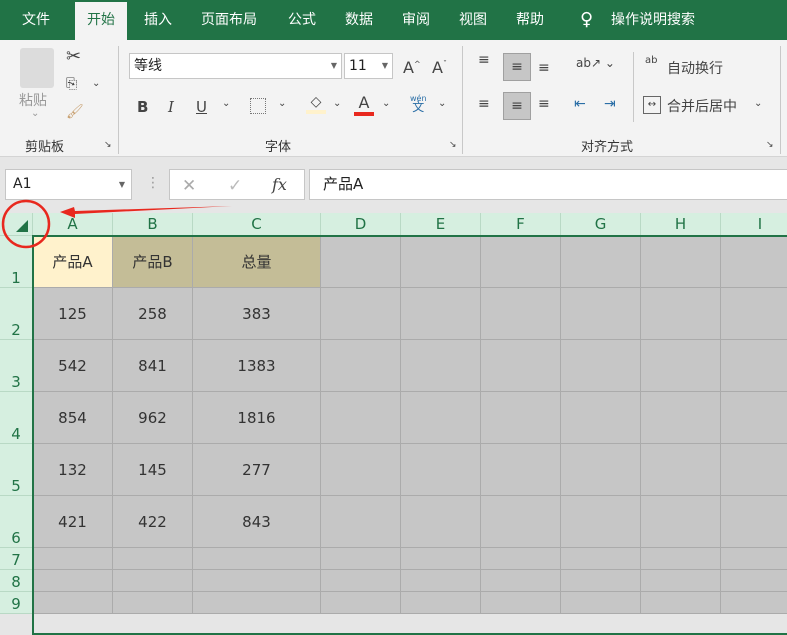  Describe the element at coordinates (441, 262) in the screenshot. I see `cell-E1` at that location.